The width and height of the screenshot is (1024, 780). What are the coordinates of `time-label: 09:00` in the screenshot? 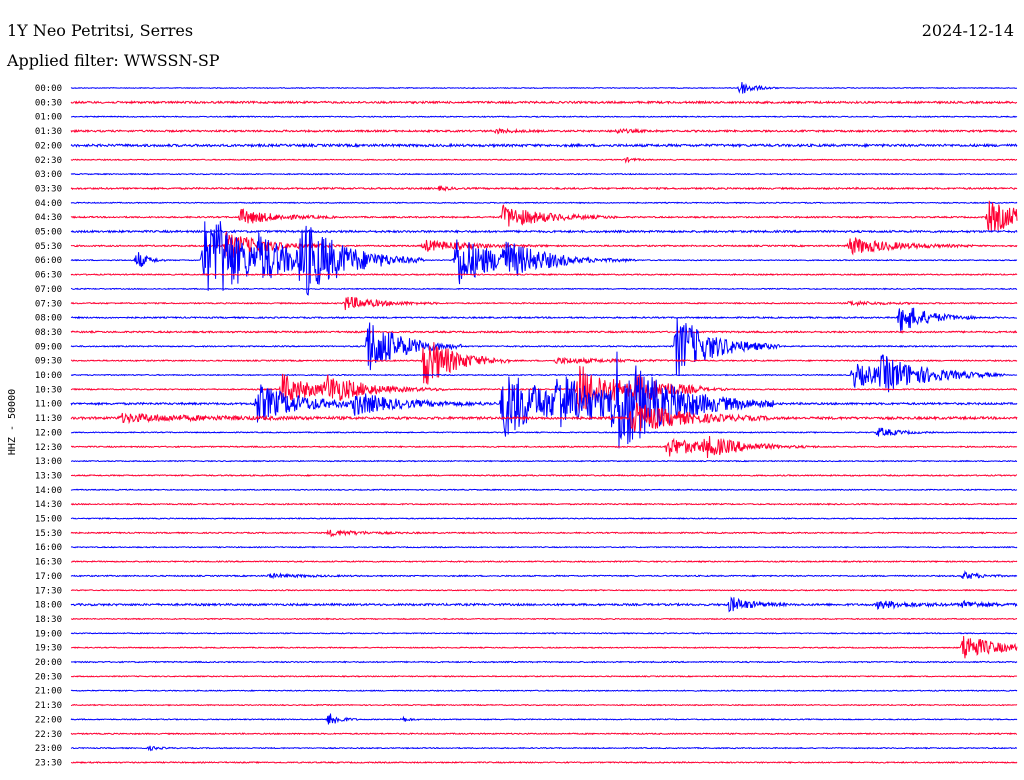 It's located at (48, 347).